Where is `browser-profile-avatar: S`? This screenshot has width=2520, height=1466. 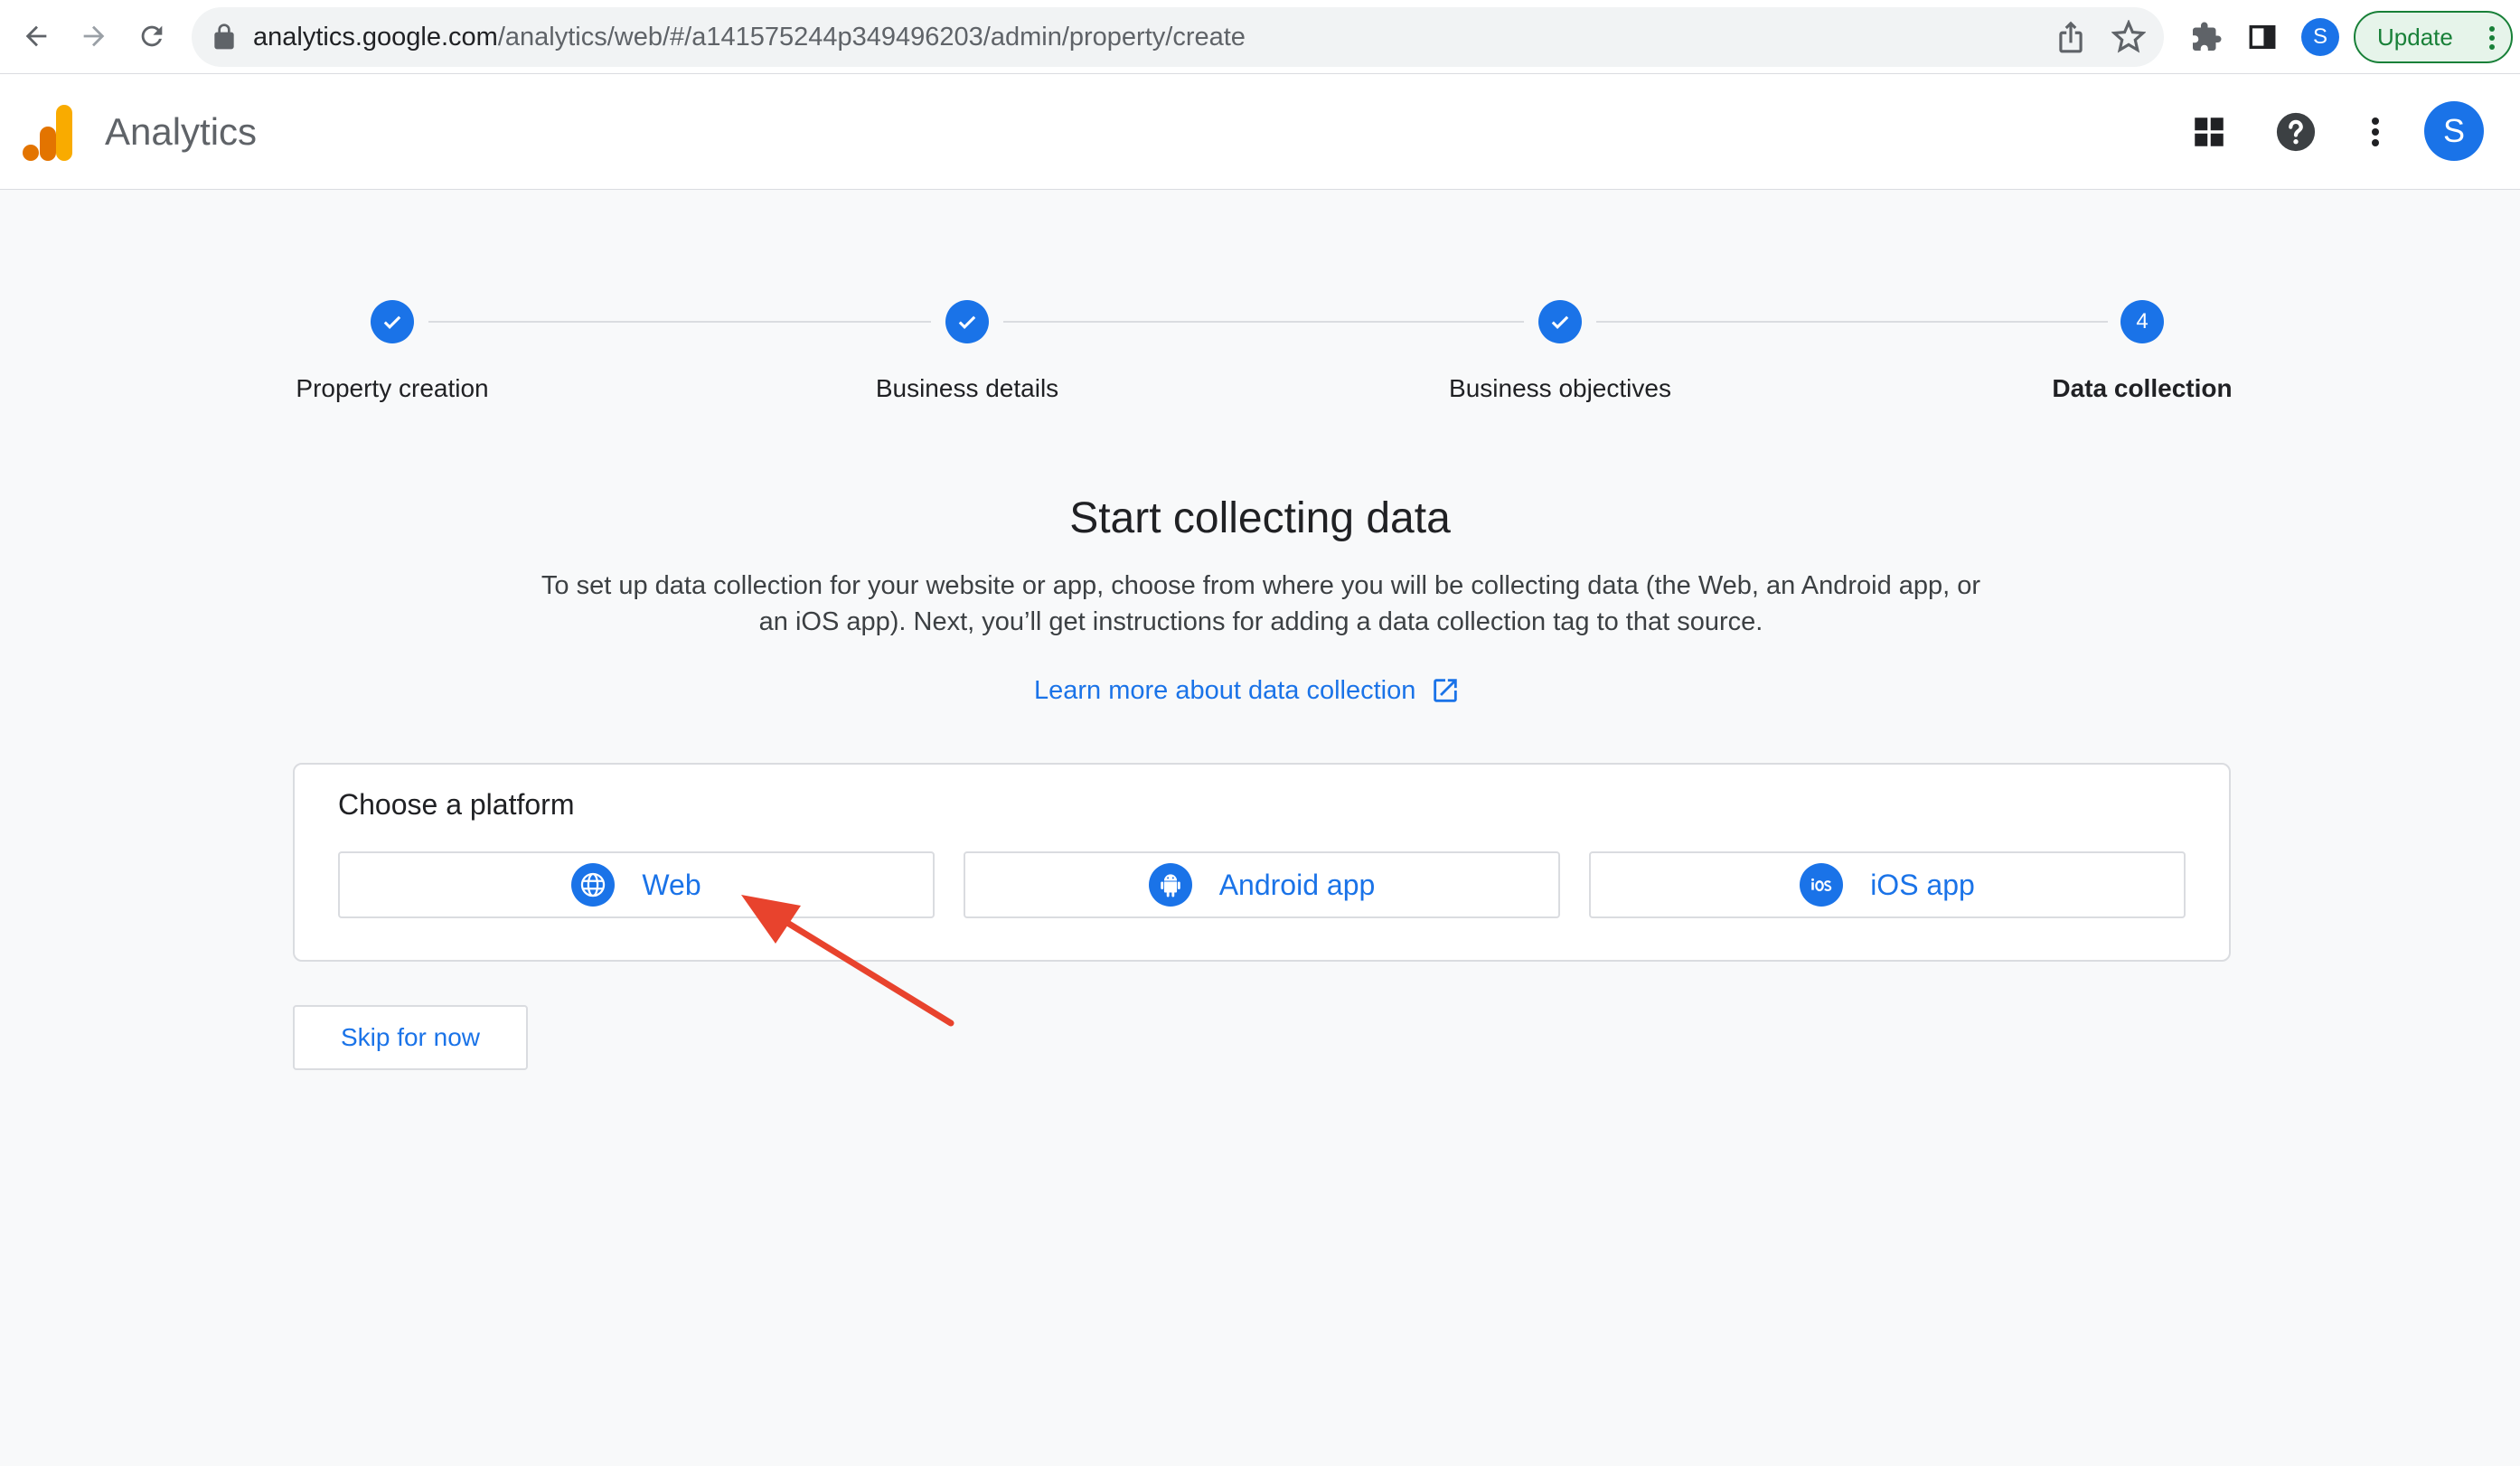
browser-profile-avatar: S is located at coordinates (2320, 37).